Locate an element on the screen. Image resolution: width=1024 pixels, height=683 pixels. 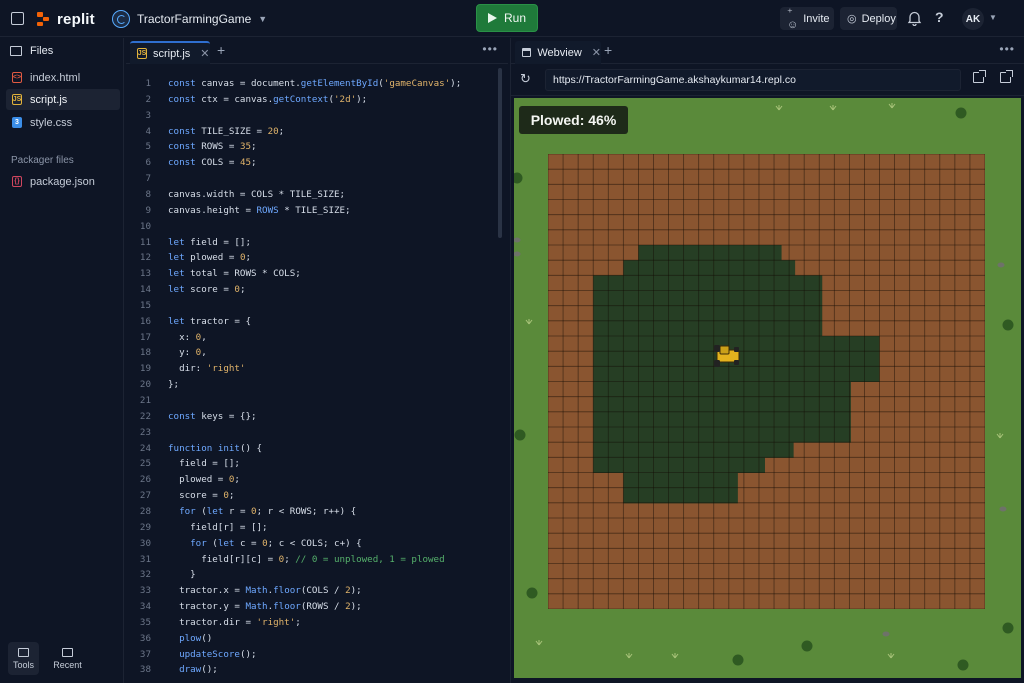
code-line: 16 let tractor = { is located at coordinates (188, 323).